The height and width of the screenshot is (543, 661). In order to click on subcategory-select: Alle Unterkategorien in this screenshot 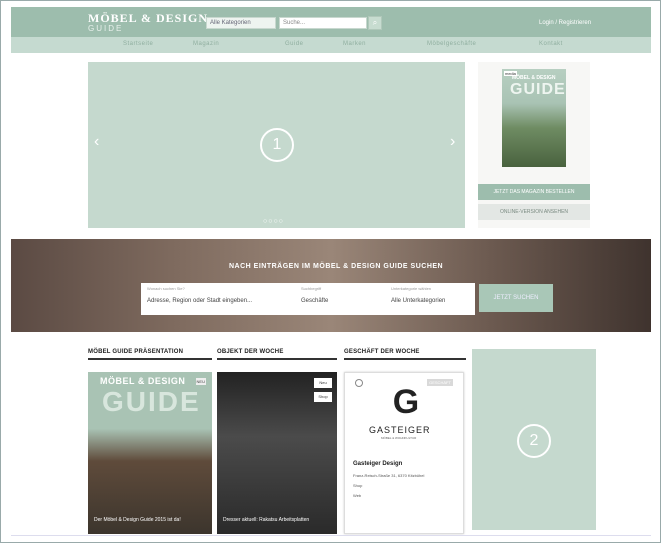, I will do `click(418, 301)`.